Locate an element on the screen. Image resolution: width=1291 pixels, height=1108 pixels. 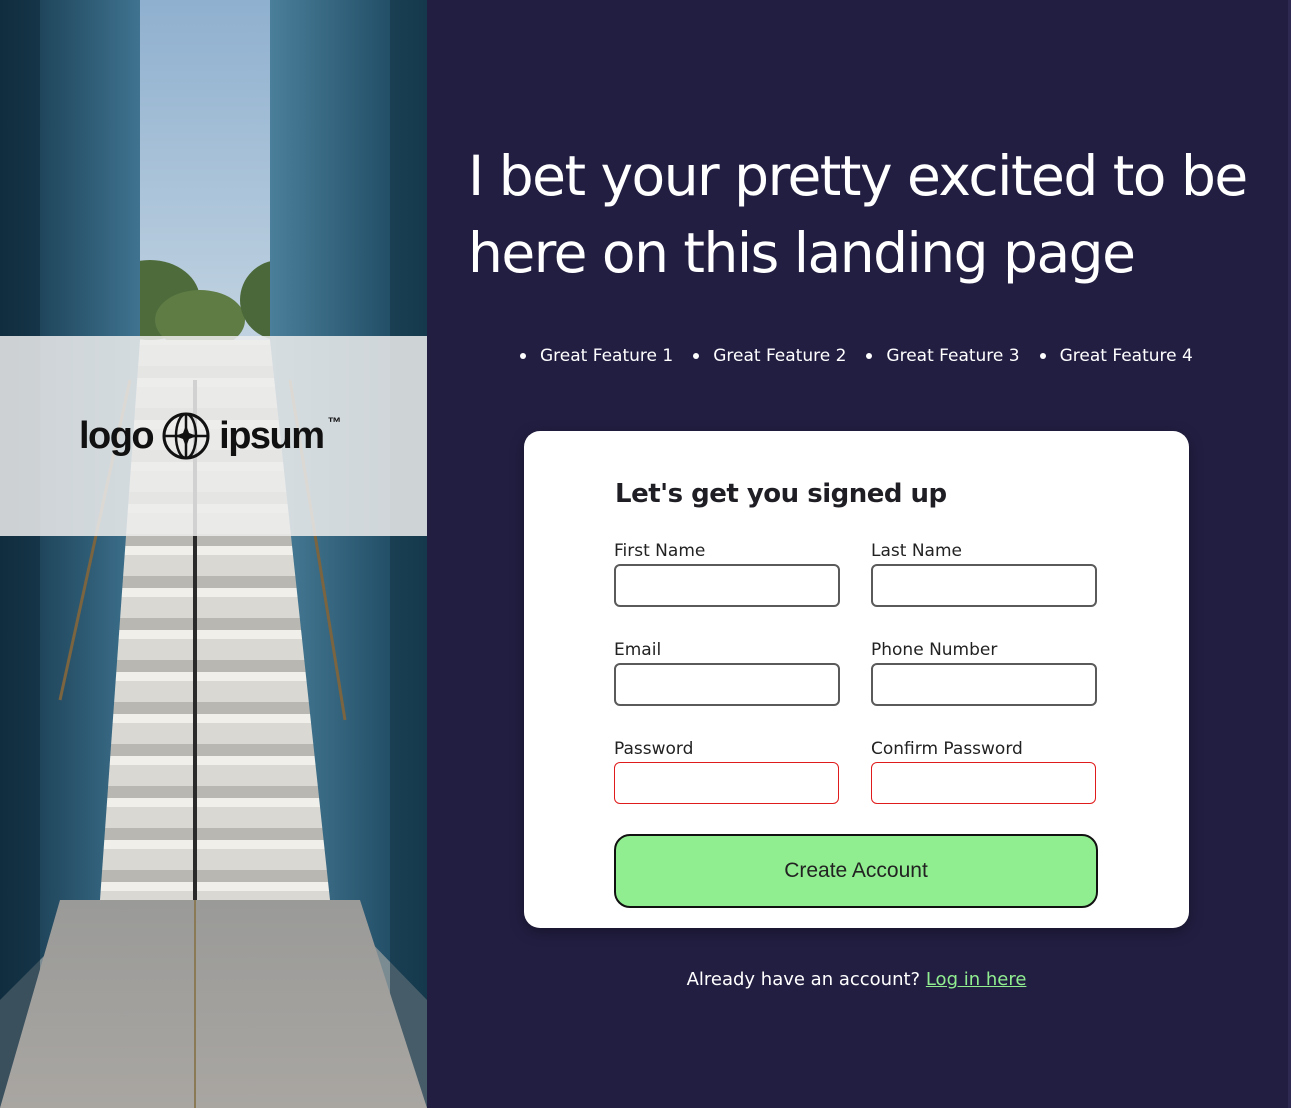
logo-word-left: logo is located at coordinates (116, 435).